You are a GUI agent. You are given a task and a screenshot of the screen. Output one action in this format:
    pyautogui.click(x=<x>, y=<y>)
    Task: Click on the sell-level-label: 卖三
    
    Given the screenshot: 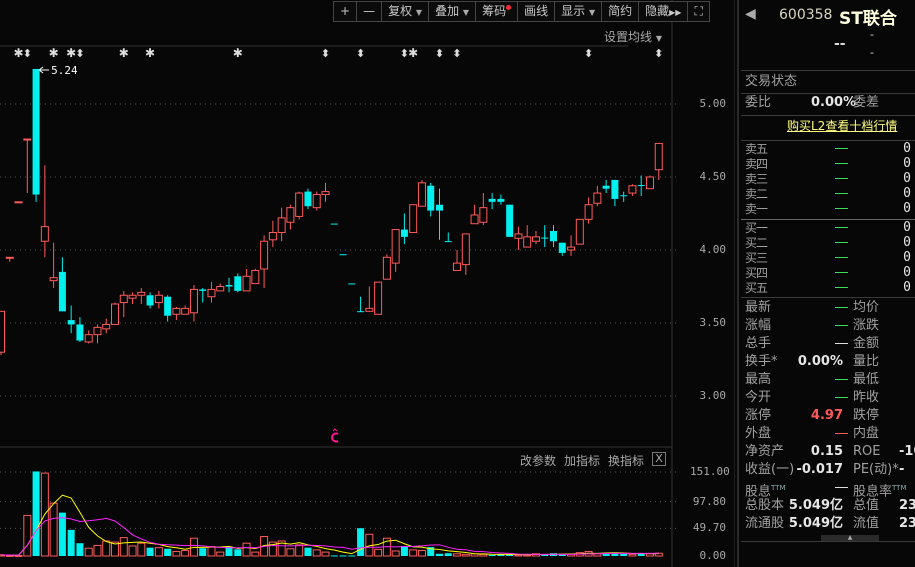 What is the action you would take?
    pyautogui.click(x=756, y=179)
    